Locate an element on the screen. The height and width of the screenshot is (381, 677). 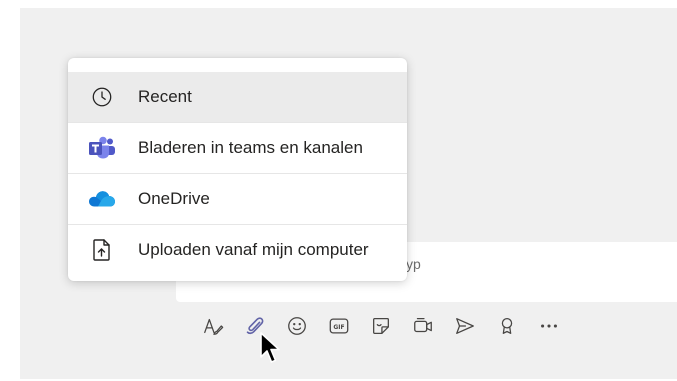
sticker-button is located at coordinates (381, 326).